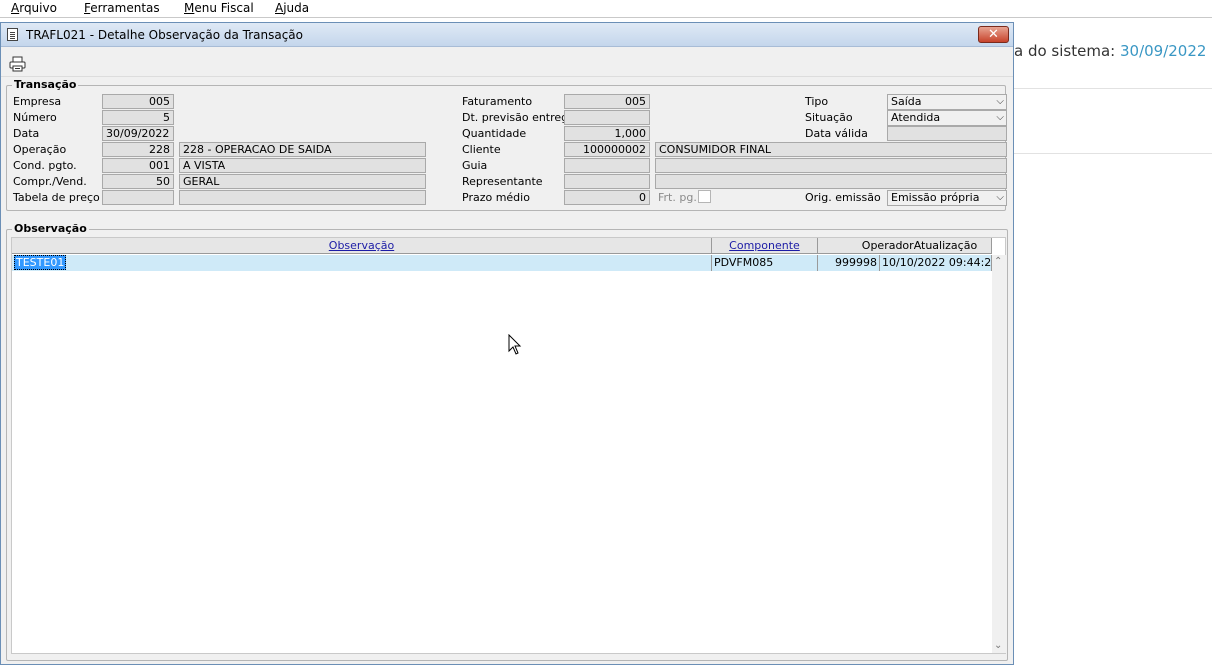 This screenshot has width=1212, height=665. I want to click on toolbar, so click(507, 62).